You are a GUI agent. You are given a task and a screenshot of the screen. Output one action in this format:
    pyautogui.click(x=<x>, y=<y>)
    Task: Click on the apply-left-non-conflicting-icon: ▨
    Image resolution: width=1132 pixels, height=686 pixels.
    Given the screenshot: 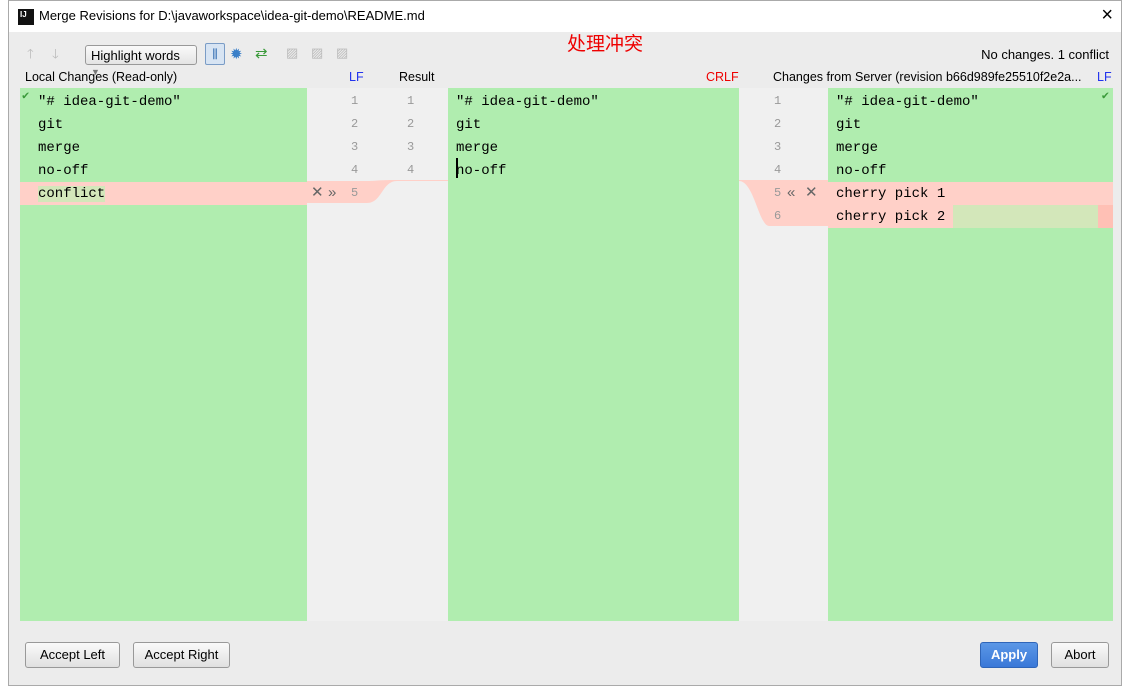 What is the action you would take?
    pyautogui.click(x=317, y=53)
    